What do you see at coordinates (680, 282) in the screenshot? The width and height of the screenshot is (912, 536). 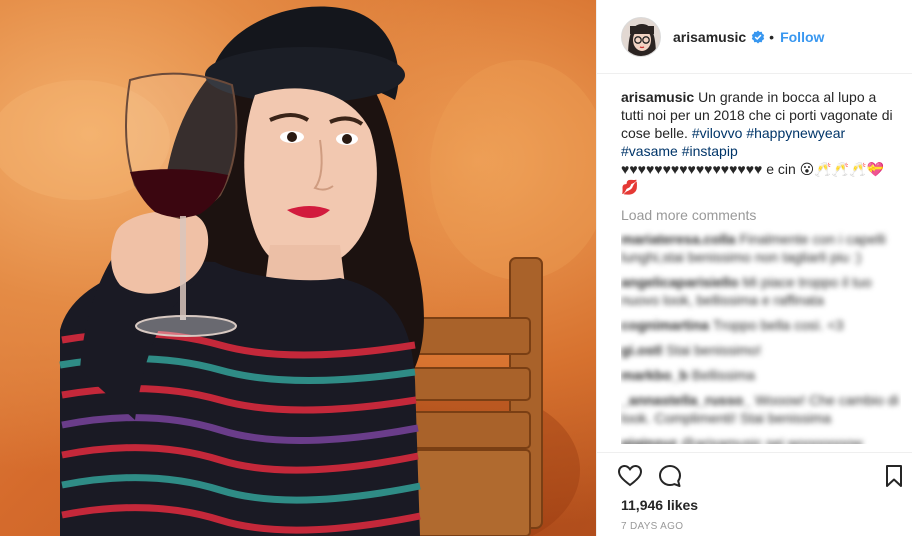 I see `comment-username: angelicaparisiello` at bounding box center [680, 282].